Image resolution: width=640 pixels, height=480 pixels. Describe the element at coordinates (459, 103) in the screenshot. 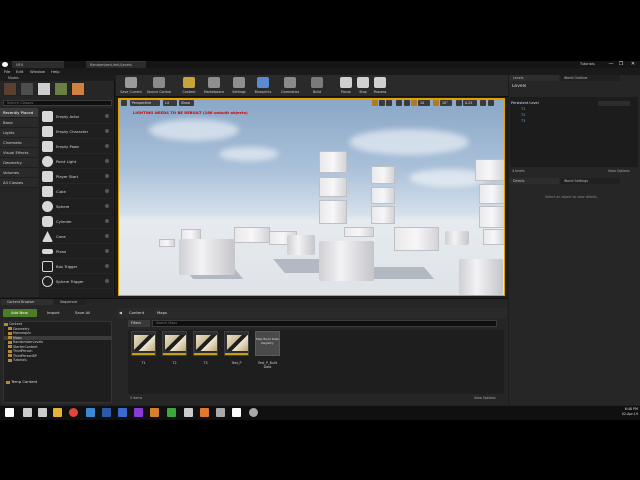

I see `scale-snap-icon` at that location.